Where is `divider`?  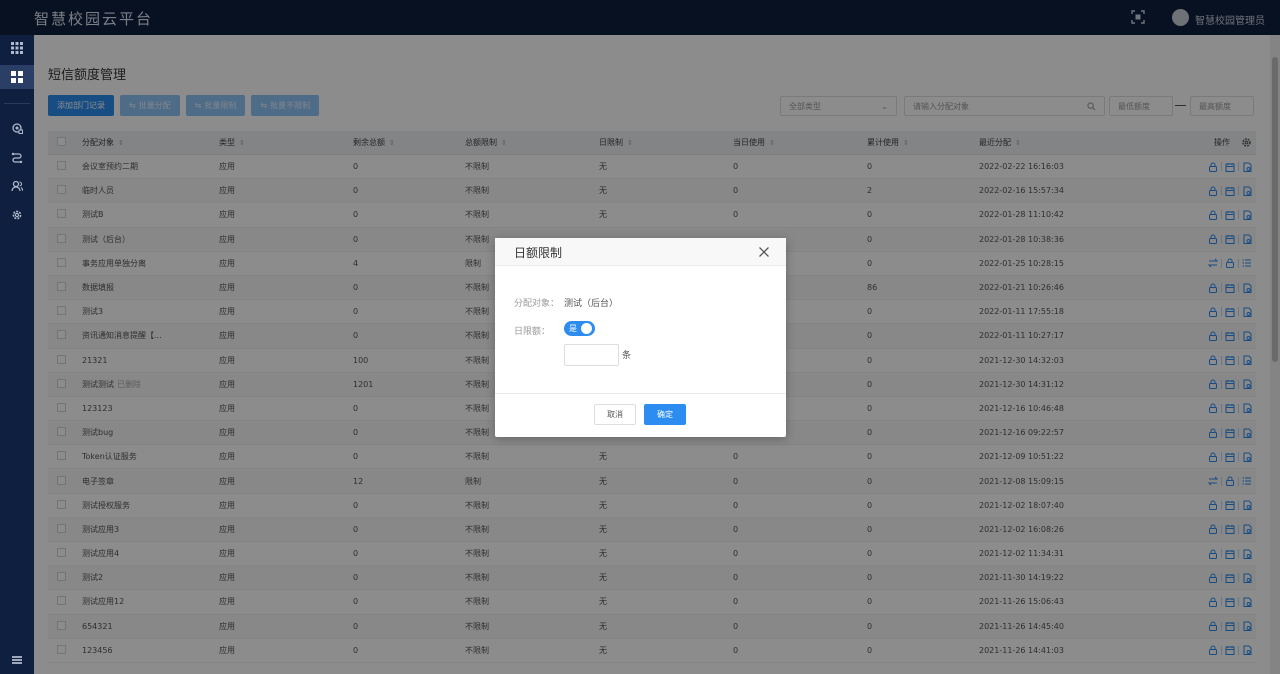 divider is located at coordinates (17, 103).